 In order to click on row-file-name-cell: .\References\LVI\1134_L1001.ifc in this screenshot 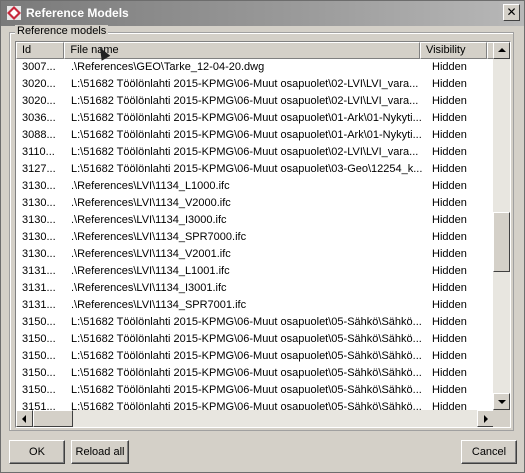, I will do `click(150, 271)`.